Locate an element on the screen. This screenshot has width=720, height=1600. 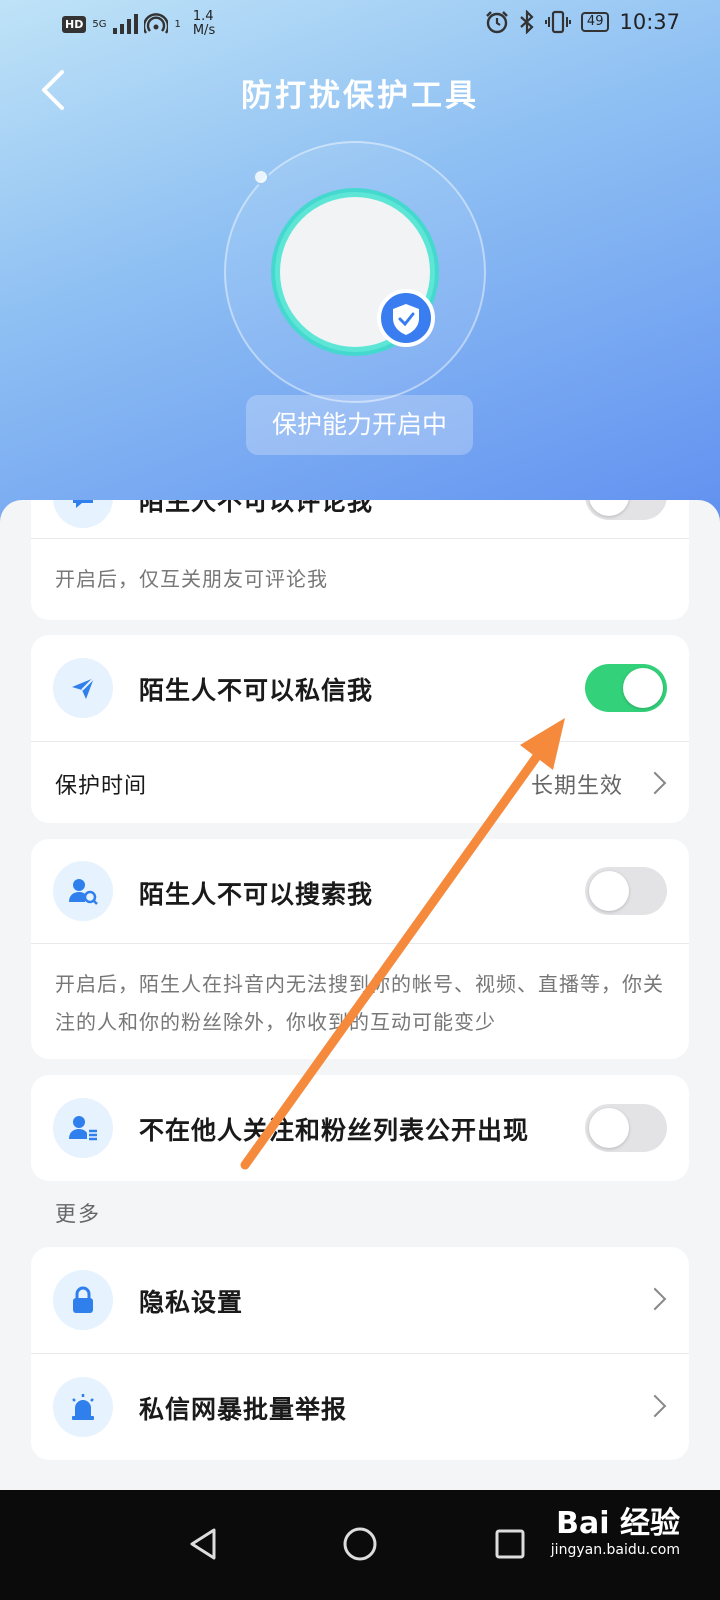
hide-from-lists-toggle is located at coordinates (626, 1128).